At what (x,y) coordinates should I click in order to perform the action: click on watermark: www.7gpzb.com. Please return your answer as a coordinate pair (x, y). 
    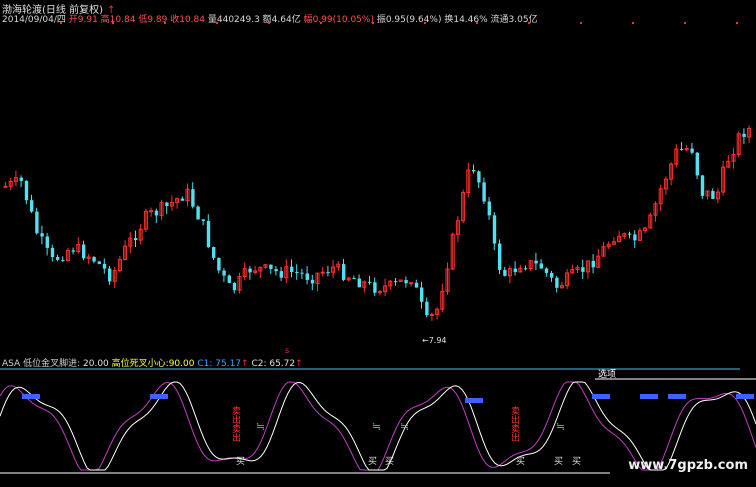
    Looking at the image, I should click on (688, 465).